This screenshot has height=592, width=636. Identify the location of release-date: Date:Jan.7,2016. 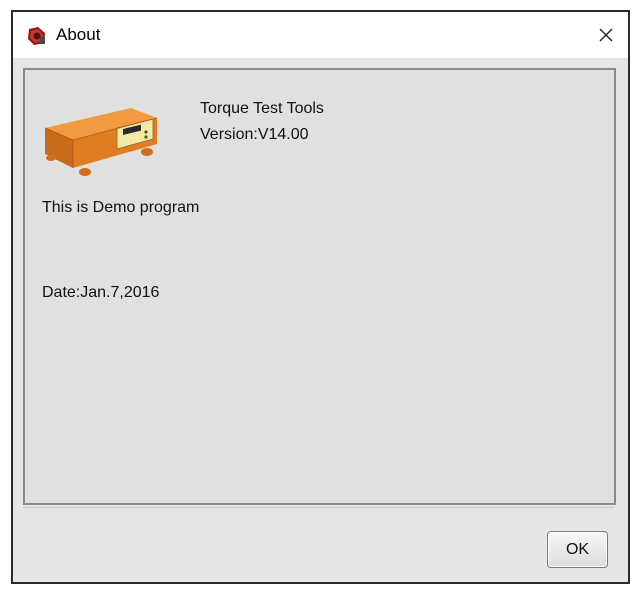
(101, 292).